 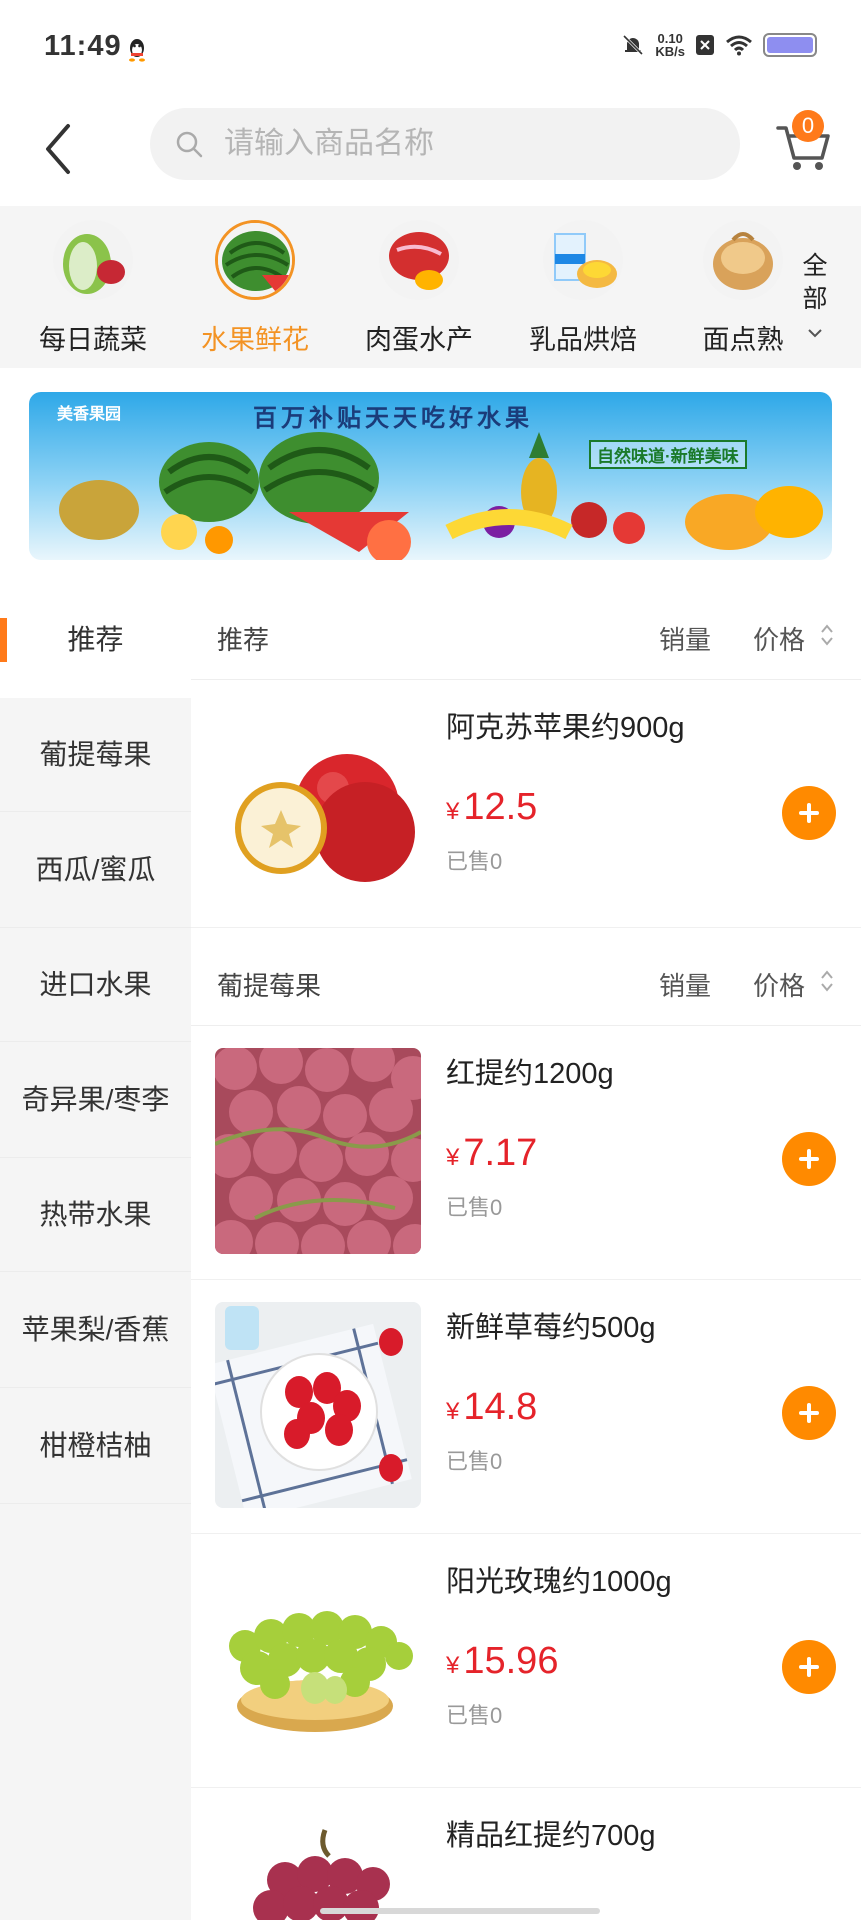 I want to click on product-card: 新鲜草莓约500g ¥14.8 已售0, so click(x=526, y=1407).